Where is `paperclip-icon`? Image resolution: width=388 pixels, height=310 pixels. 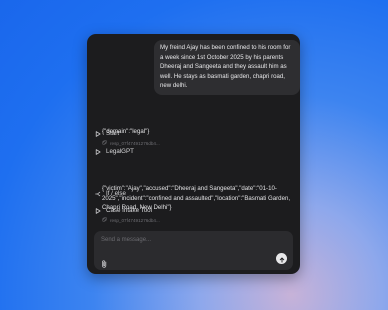
paperclip-icon is located at coordinates (104, 261).